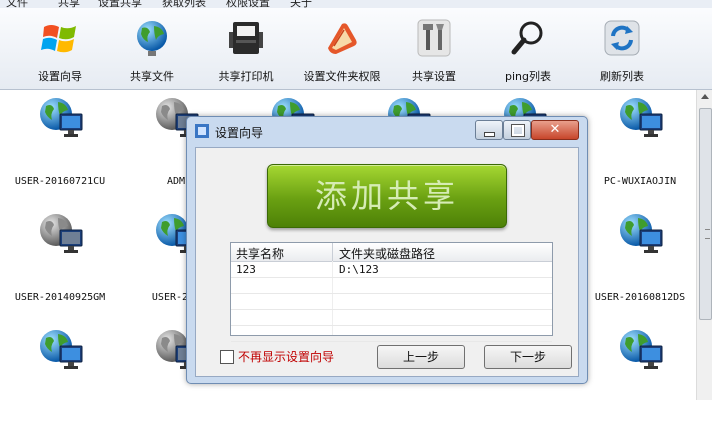 Image resolution: width=712 pixels, height=443 pixels. I want to click on share-list-header: 共享名称 文件夹或磁盘路径, so click(391, 252).